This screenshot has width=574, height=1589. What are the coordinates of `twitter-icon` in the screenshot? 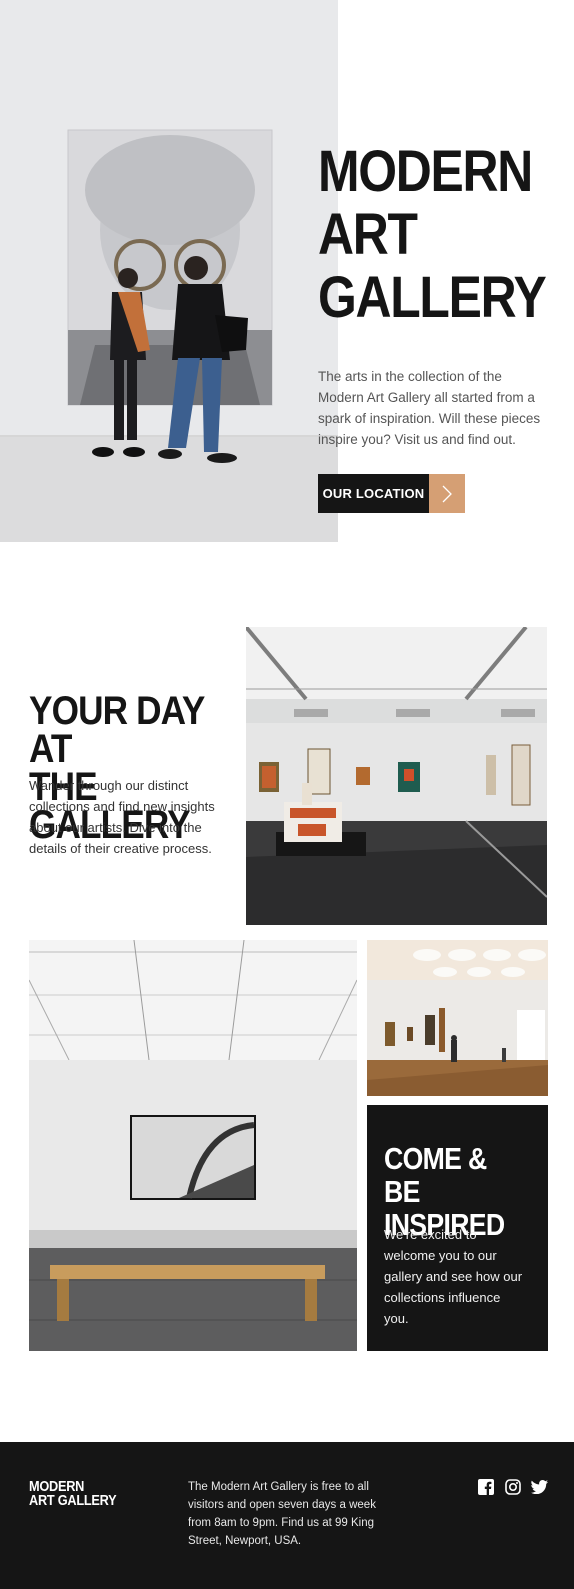 It's located at (539, 1486).